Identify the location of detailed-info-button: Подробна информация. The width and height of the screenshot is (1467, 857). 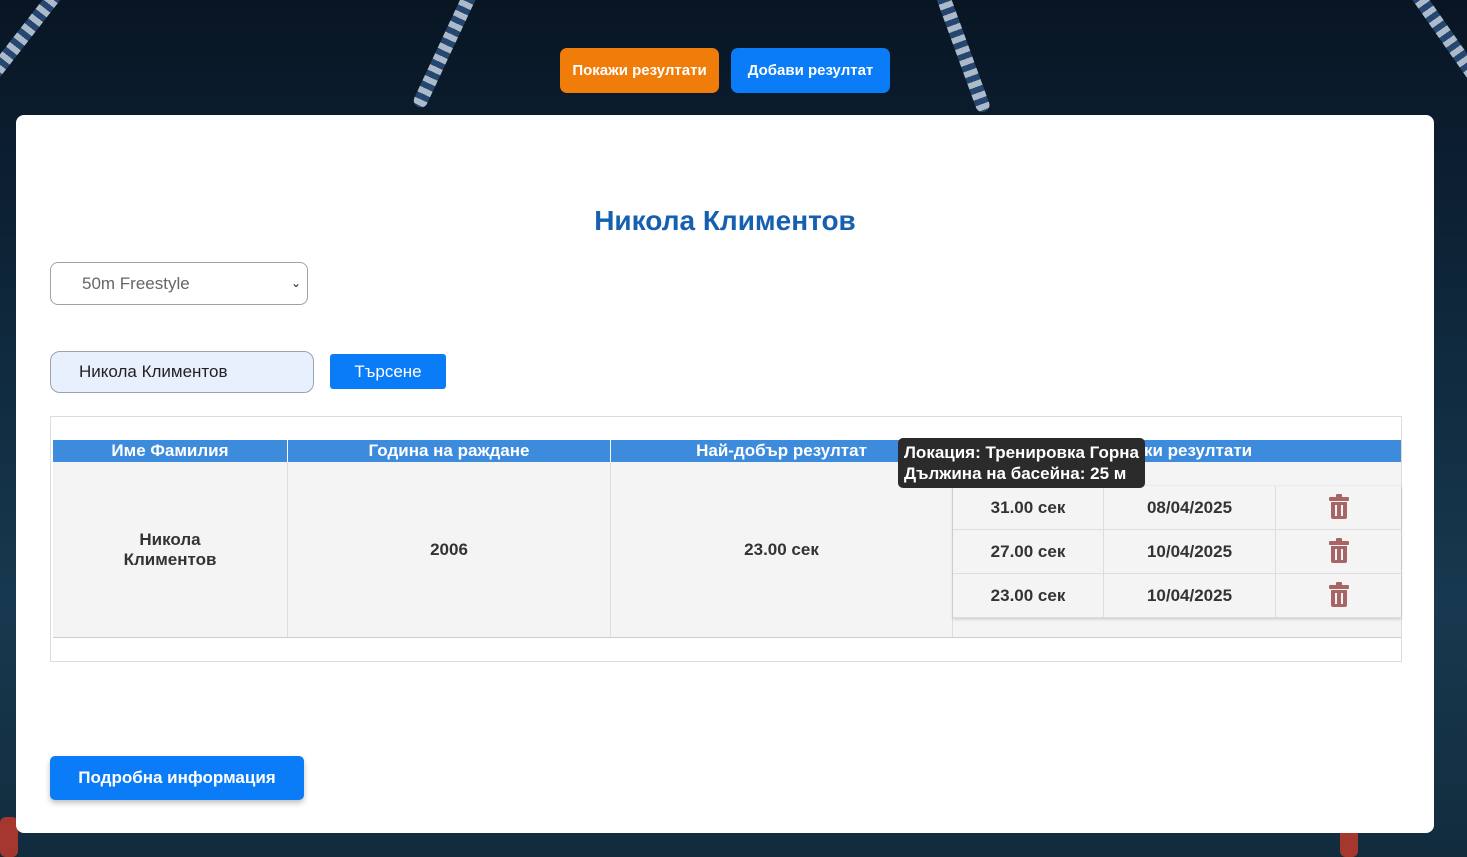
(177, 778).